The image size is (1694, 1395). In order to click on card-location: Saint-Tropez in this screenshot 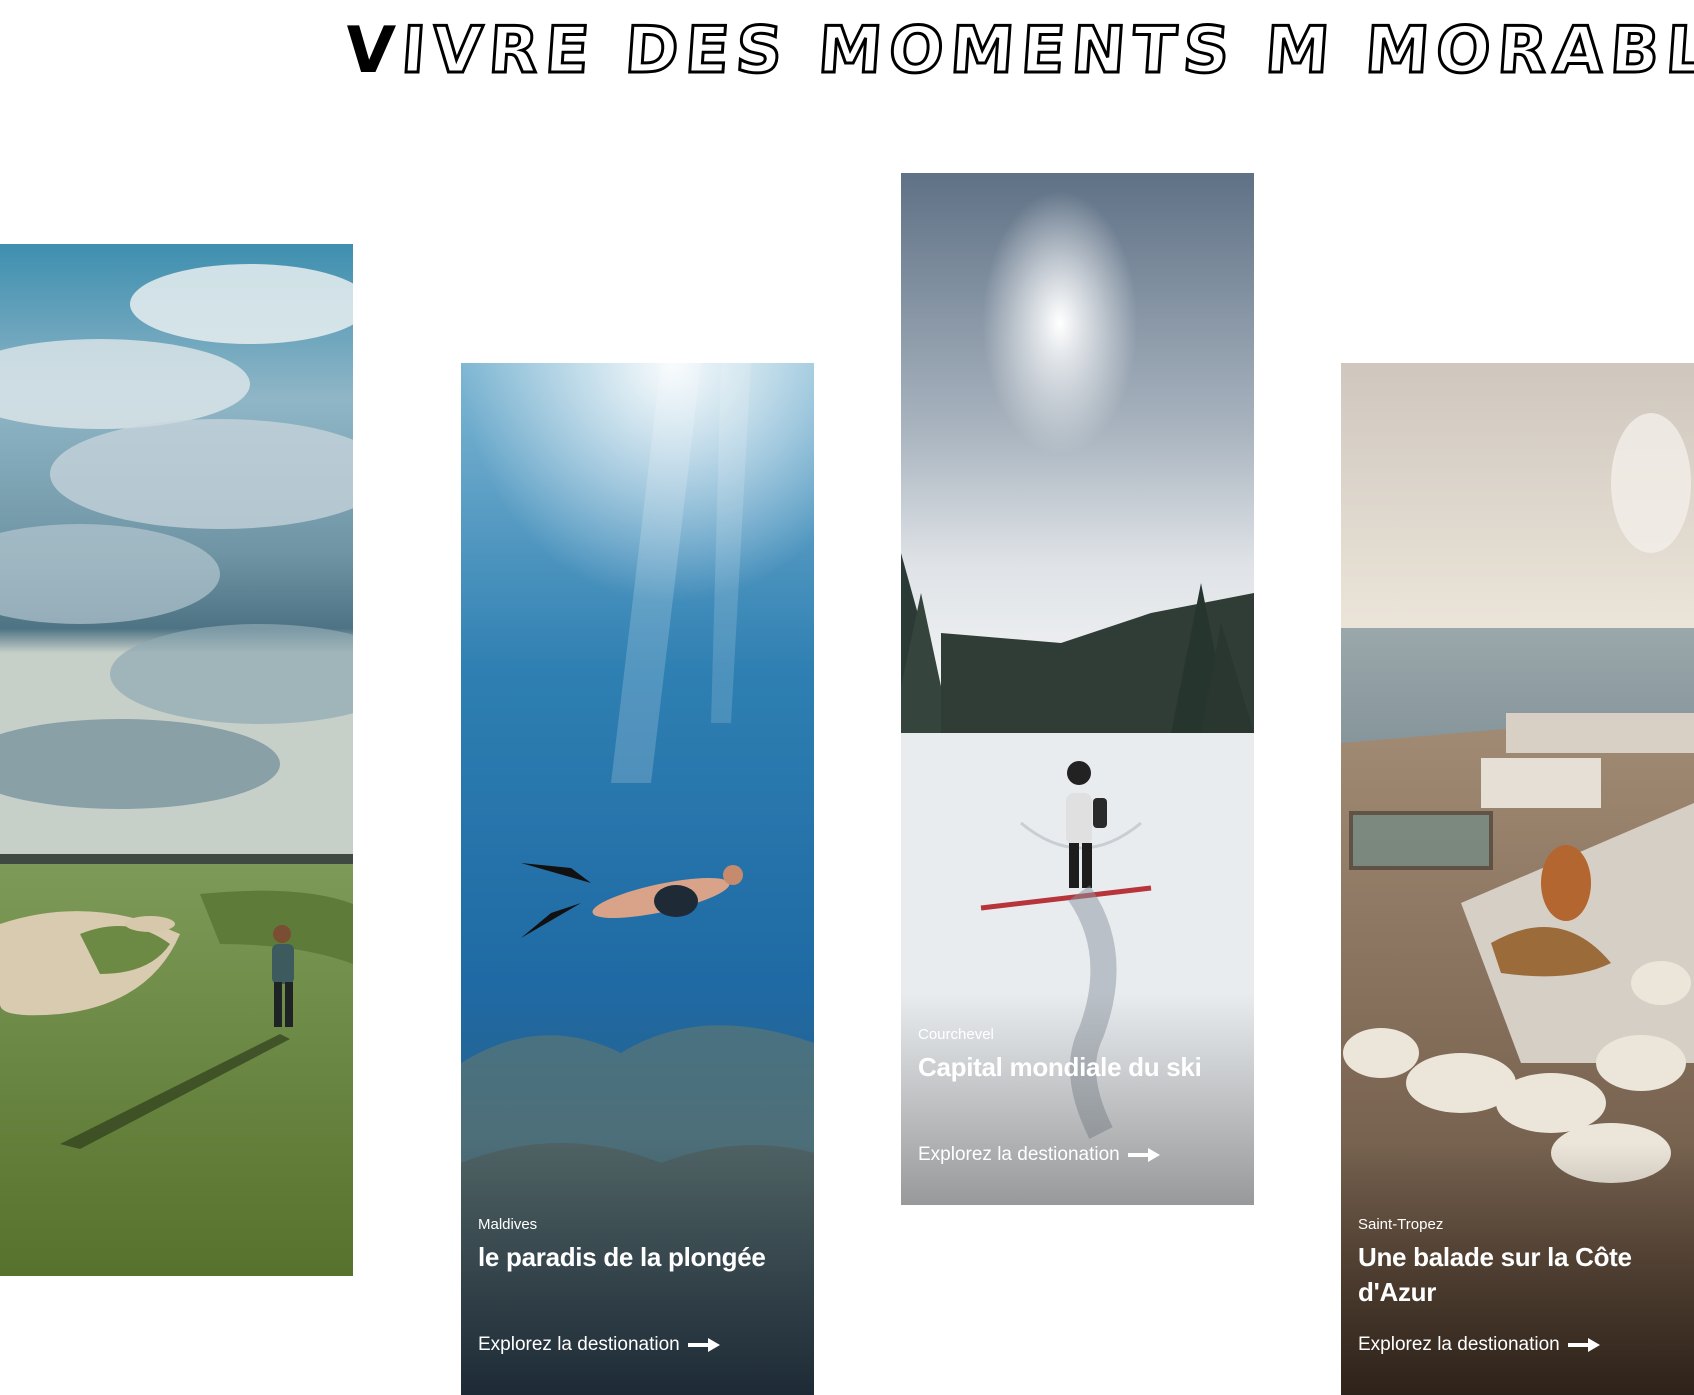, I will do `click(1401, 1224)`.